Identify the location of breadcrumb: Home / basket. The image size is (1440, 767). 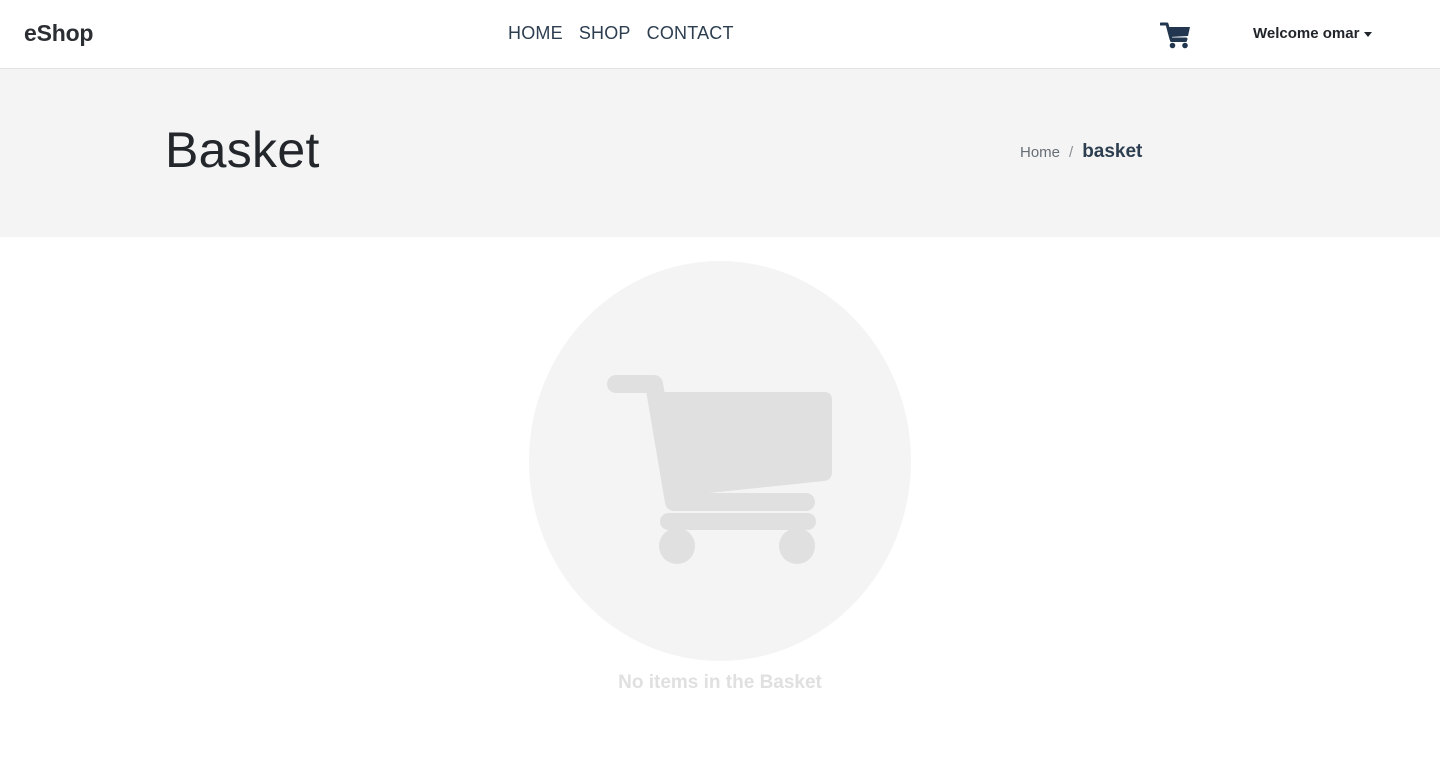
(1081, 152).